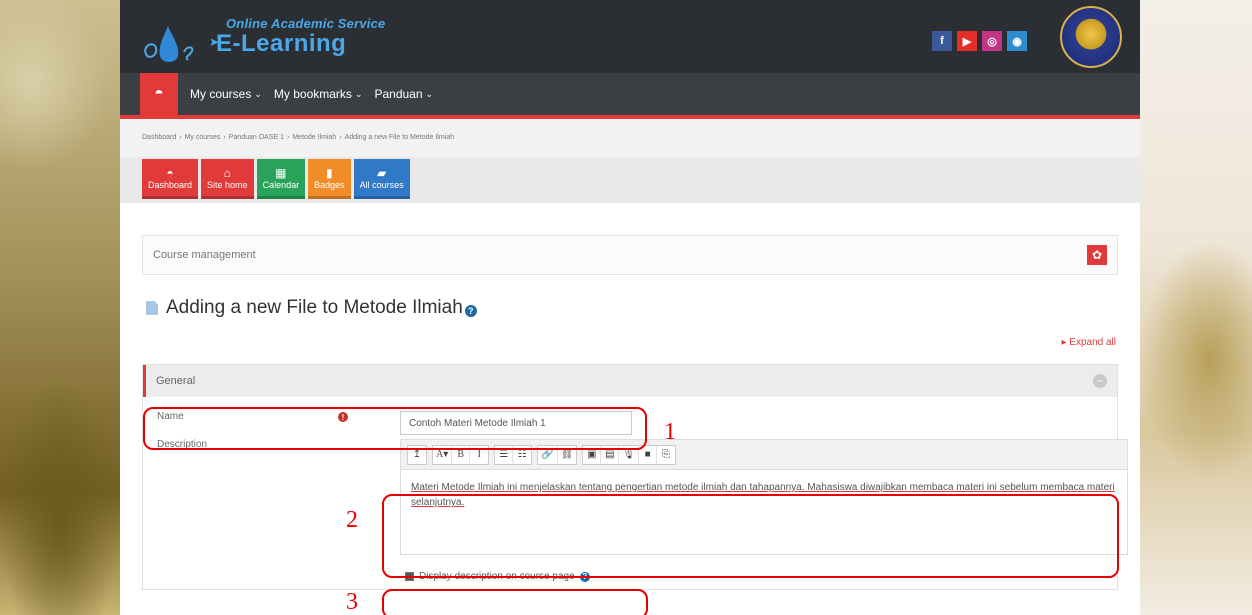 This screenshot has height=615, width=1252. What do you see at coordinates (175, 41) in the screenshot?
I see `logo-icon` at bounding box center [175, 41].